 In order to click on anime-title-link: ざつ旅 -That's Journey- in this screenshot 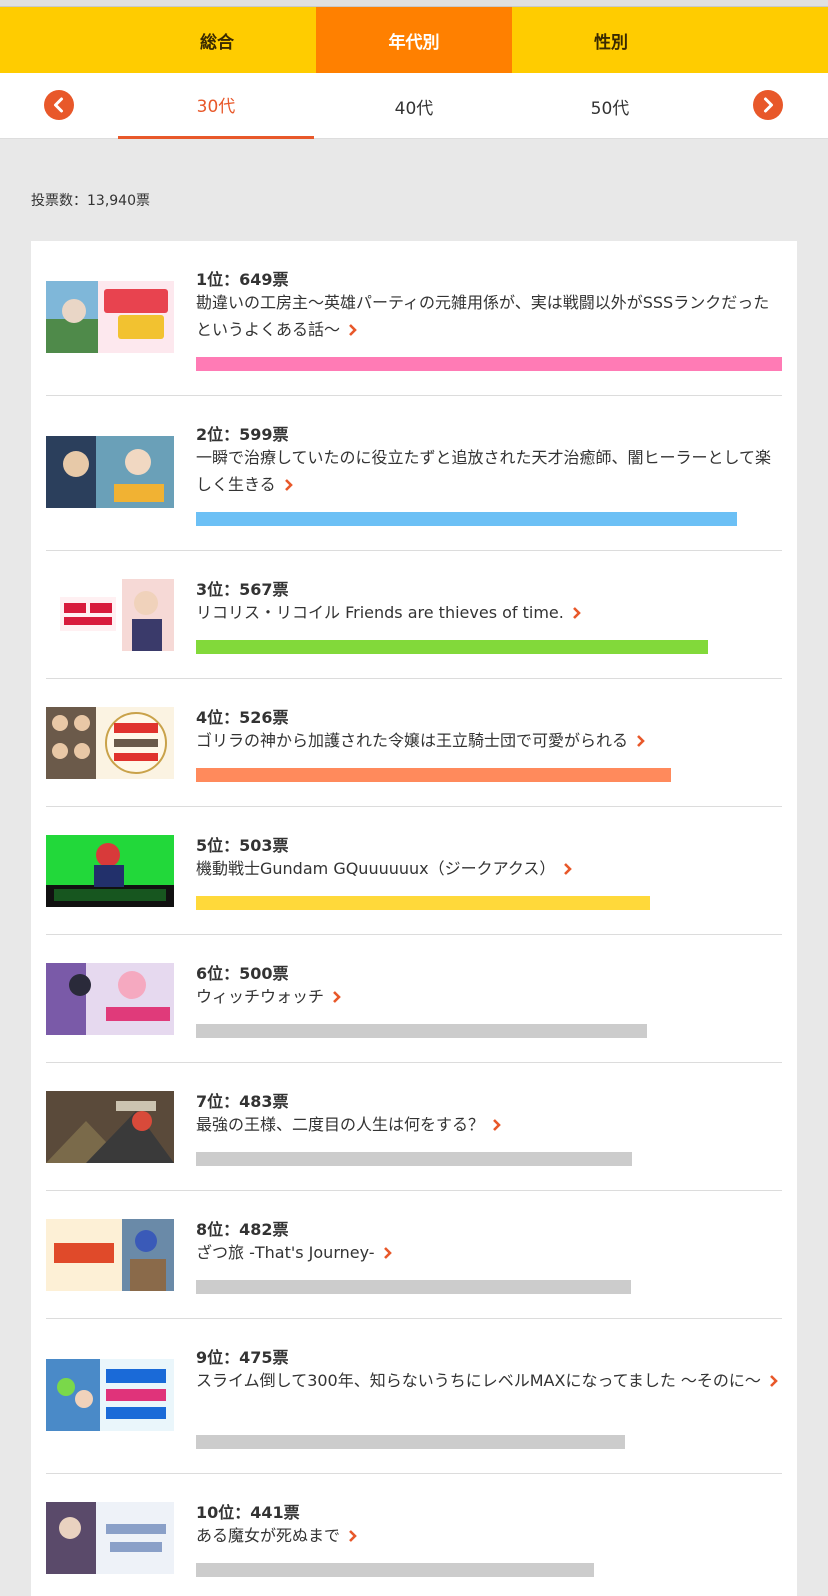, I will do `click(489, 1252)`.